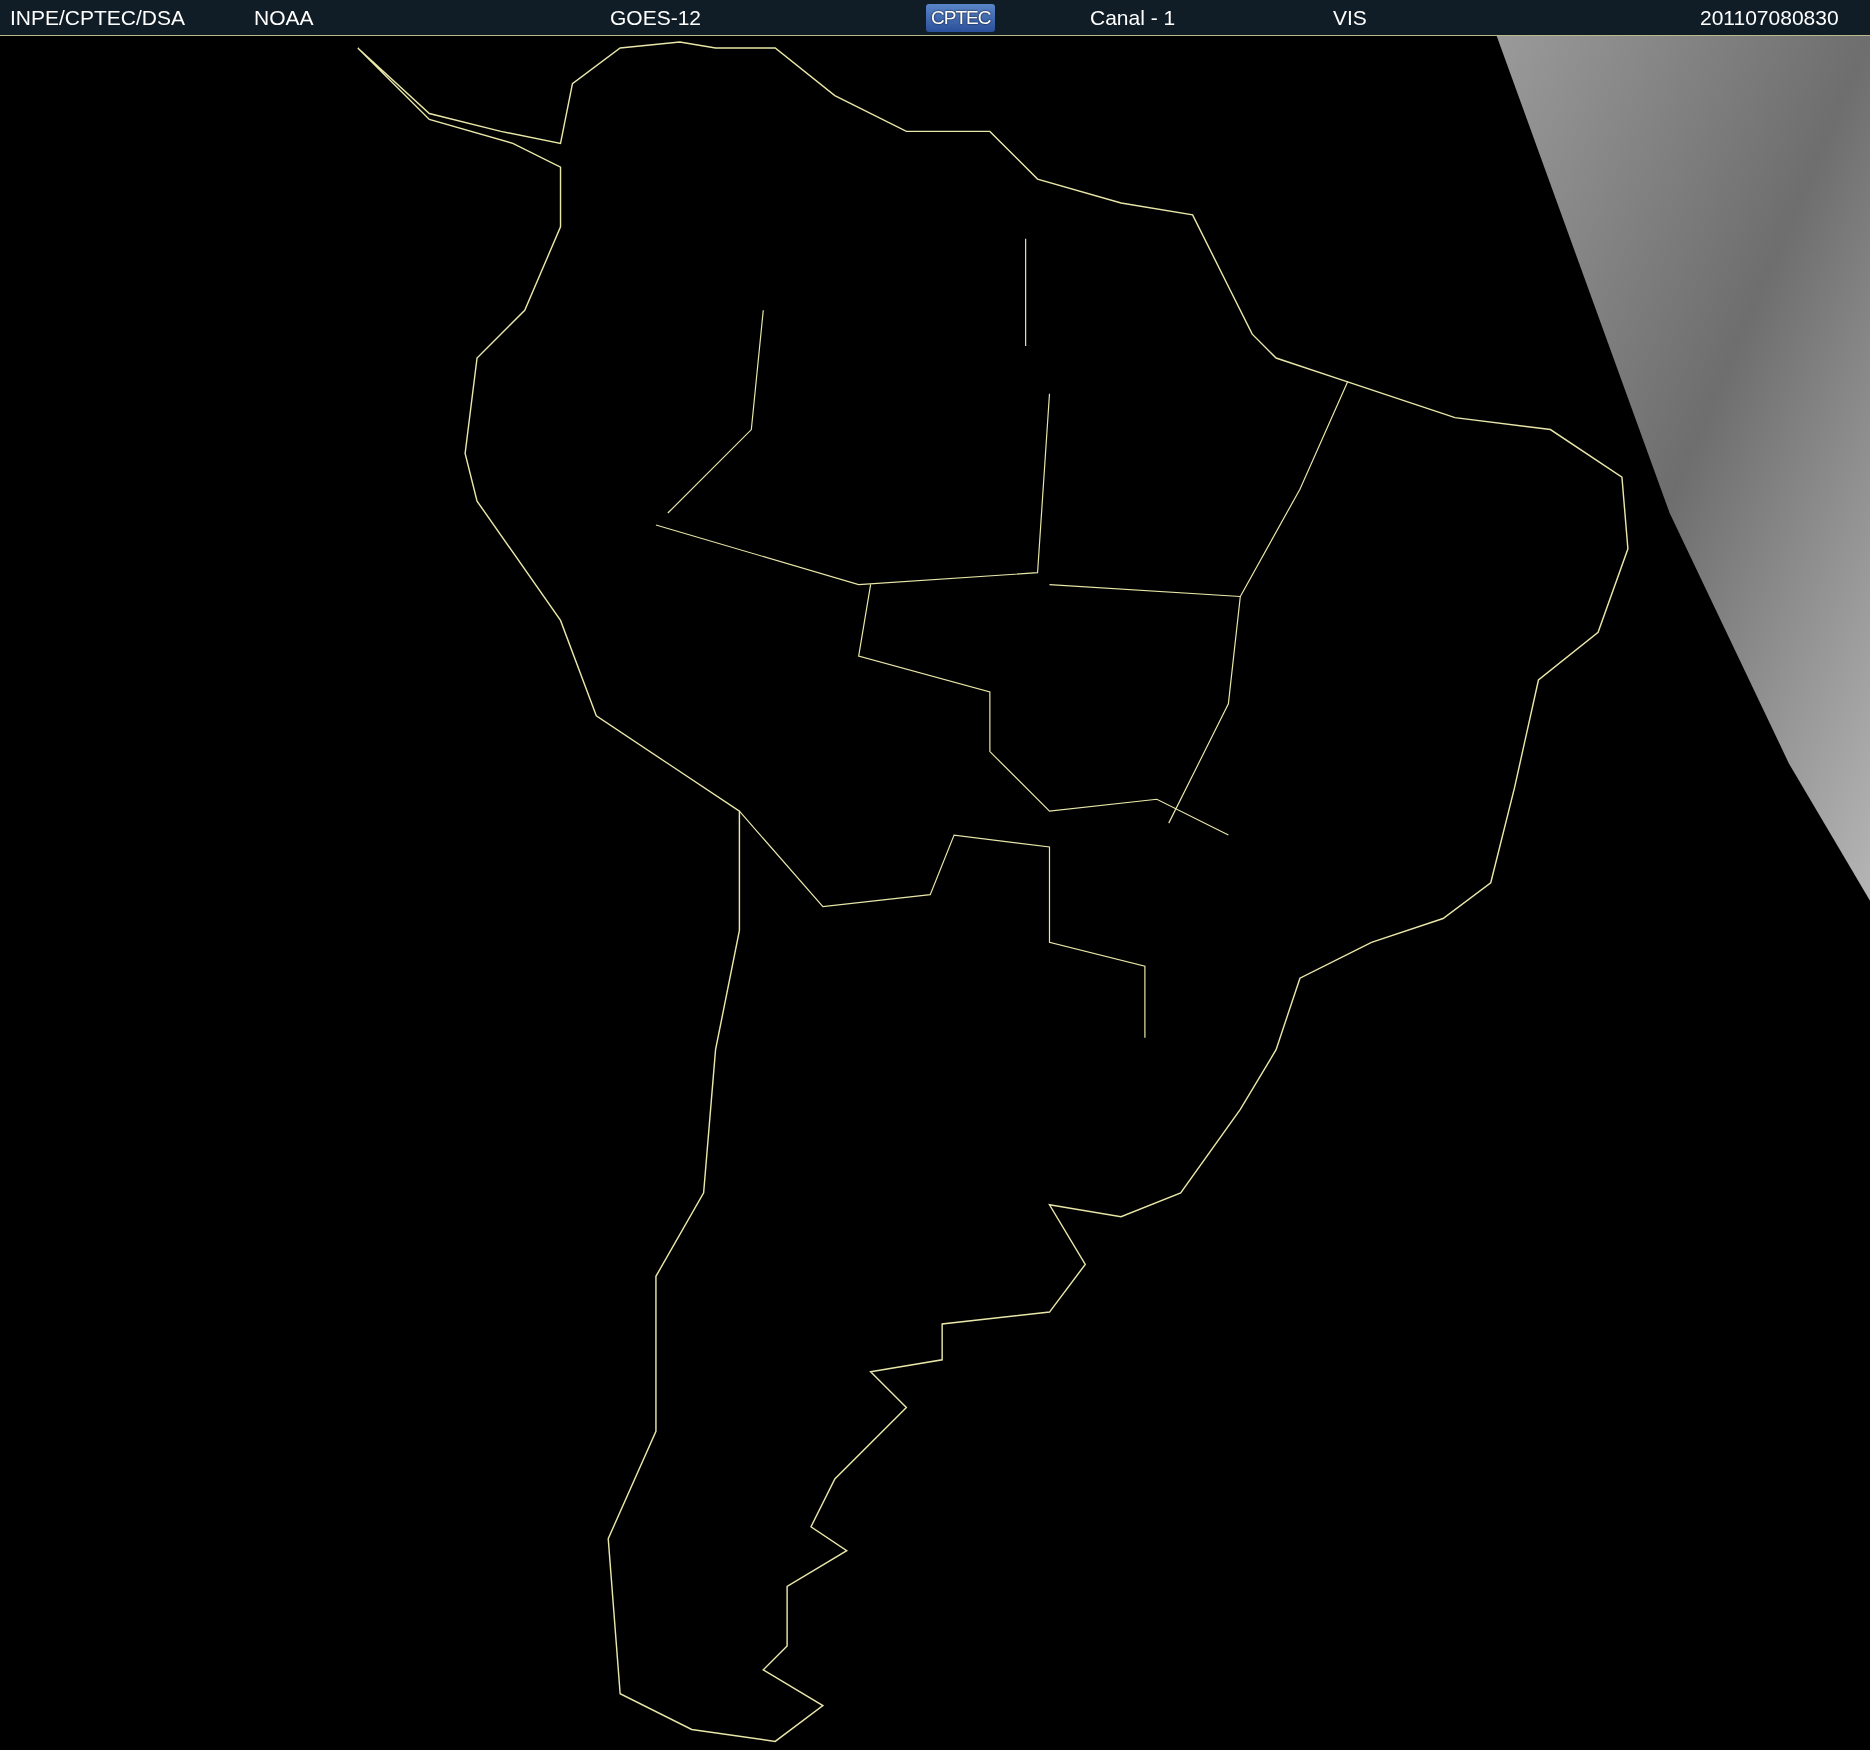 This screenshot has height=1750, width=1870. I want to click on header-label: Canal - 1, so click(1133, 17).